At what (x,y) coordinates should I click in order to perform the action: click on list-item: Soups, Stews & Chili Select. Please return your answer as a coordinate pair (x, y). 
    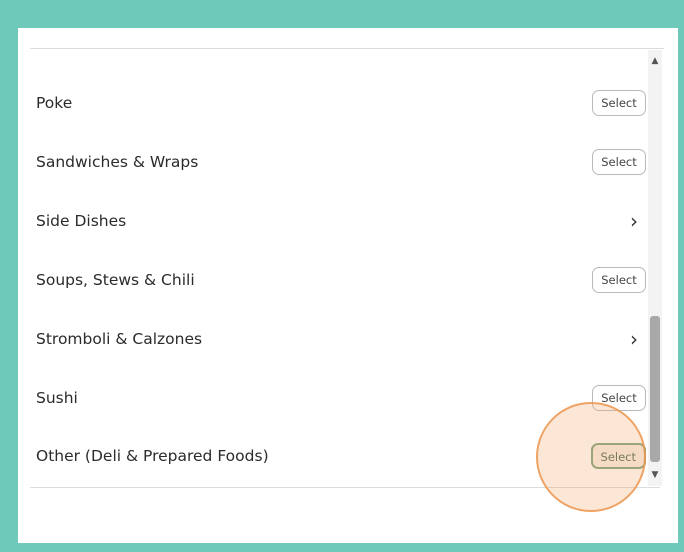
    Looking at the image, I should click on (342, 280).